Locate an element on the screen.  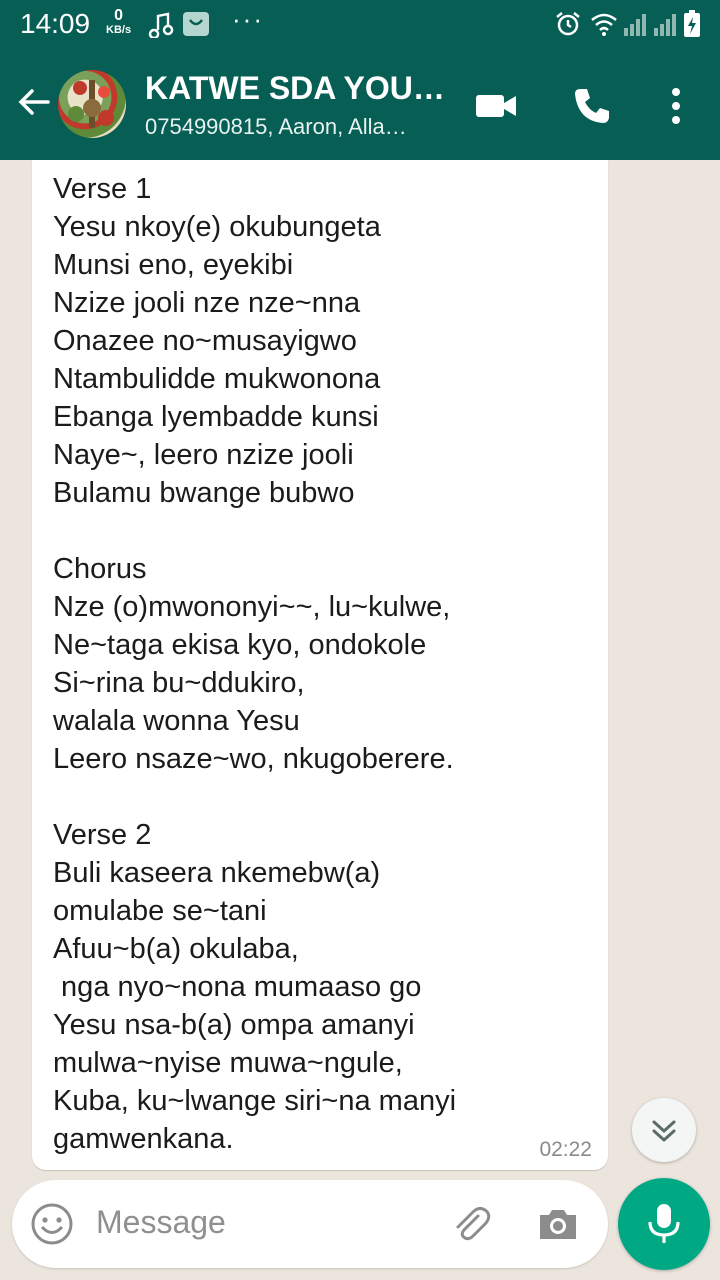
double-chevron-down-icon is located at coordinates (664, 1131).